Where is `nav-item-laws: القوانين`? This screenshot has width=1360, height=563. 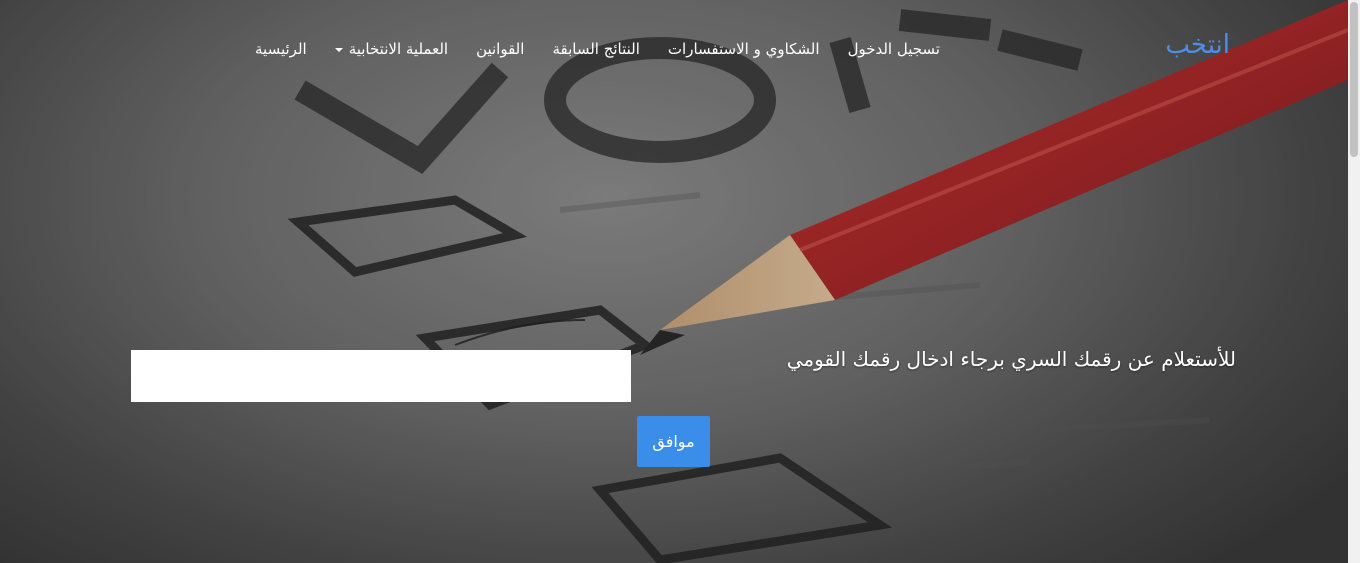
nav-item-laws: القوانين is located at coordinates (500, 49).